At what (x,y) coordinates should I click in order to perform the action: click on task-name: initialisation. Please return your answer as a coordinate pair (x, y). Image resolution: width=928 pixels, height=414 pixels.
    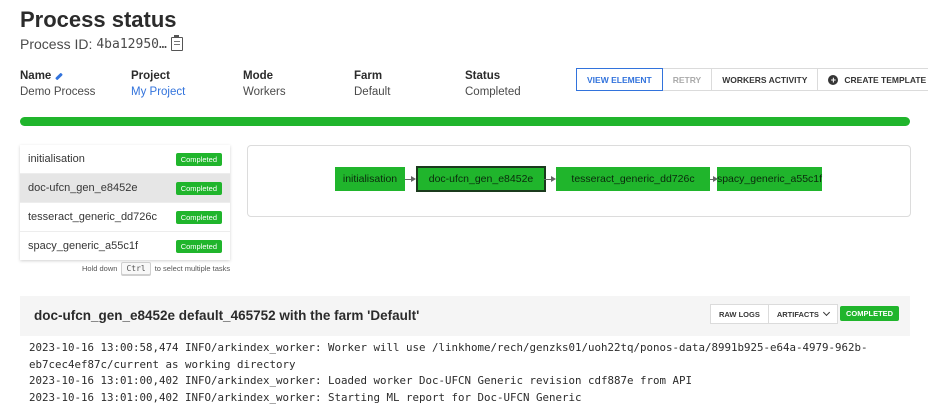
    Looking at the image, I should click on (56, 159).